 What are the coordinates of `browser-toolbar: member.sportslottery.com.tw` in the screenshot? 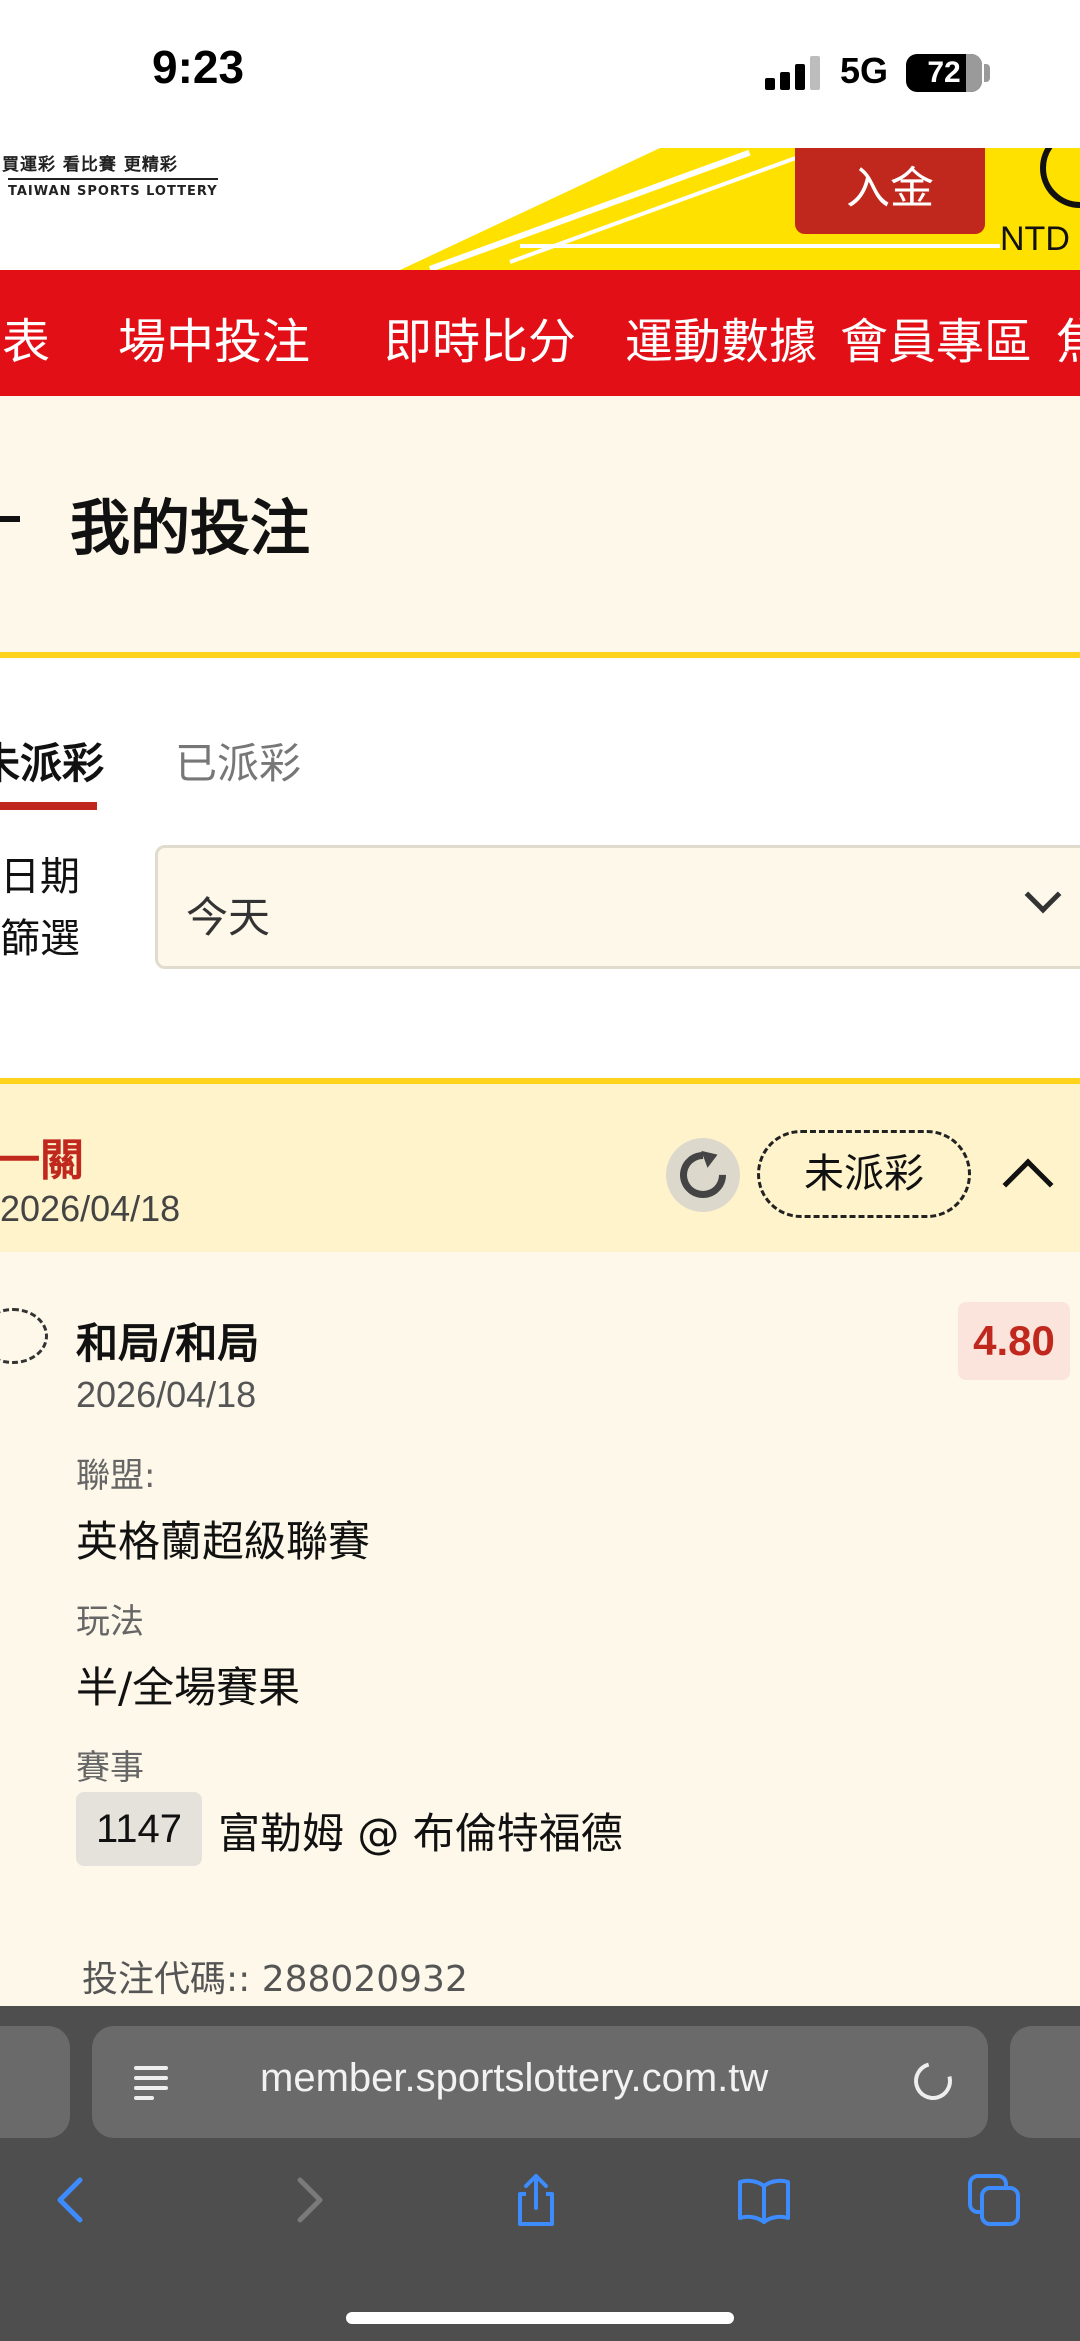 It's located at (540, 2173).